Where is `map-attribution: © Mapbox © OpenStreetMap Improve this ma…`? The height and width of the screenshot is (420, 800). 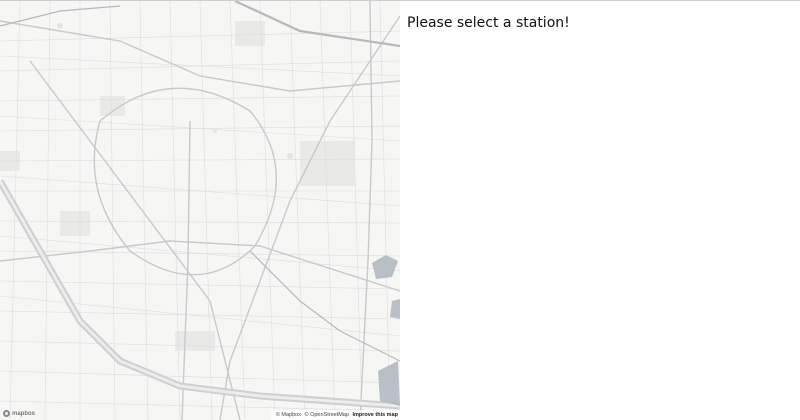 map-attribution: © Mapbox © OpenStreetMap Improve this ma… is located at coordinates (335, 415).